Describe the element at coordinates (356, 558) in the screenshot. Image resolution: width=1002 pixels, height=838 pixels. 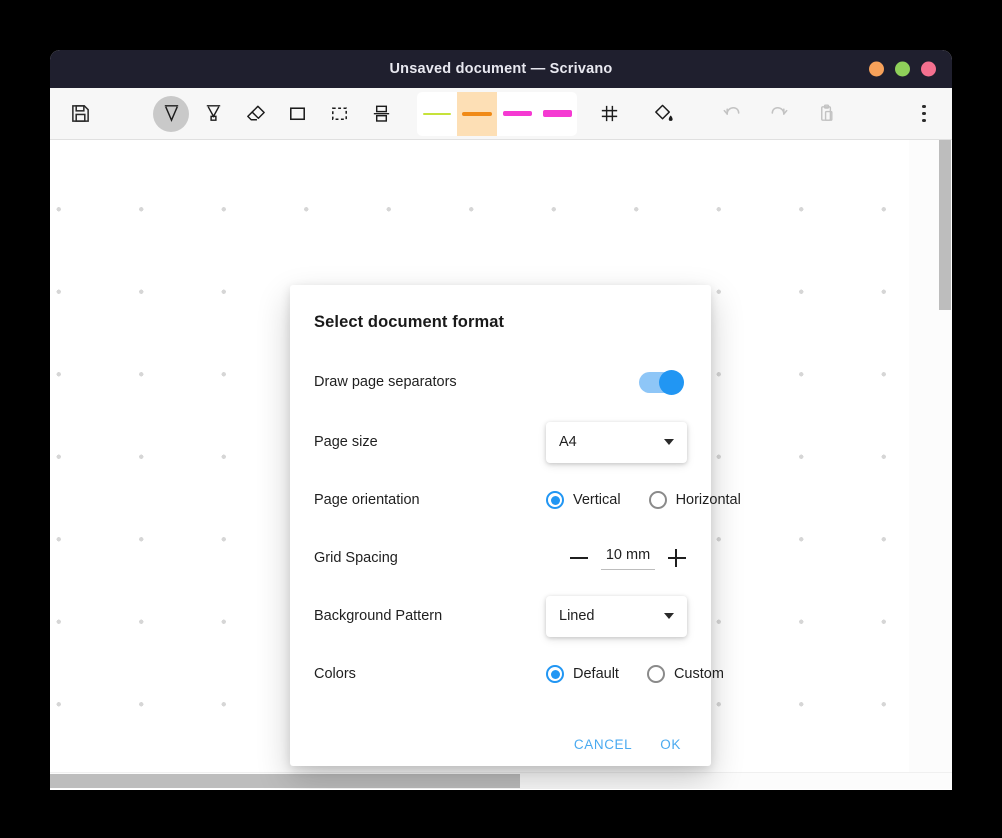
I see `row-label: Grid Spacing` at that location.